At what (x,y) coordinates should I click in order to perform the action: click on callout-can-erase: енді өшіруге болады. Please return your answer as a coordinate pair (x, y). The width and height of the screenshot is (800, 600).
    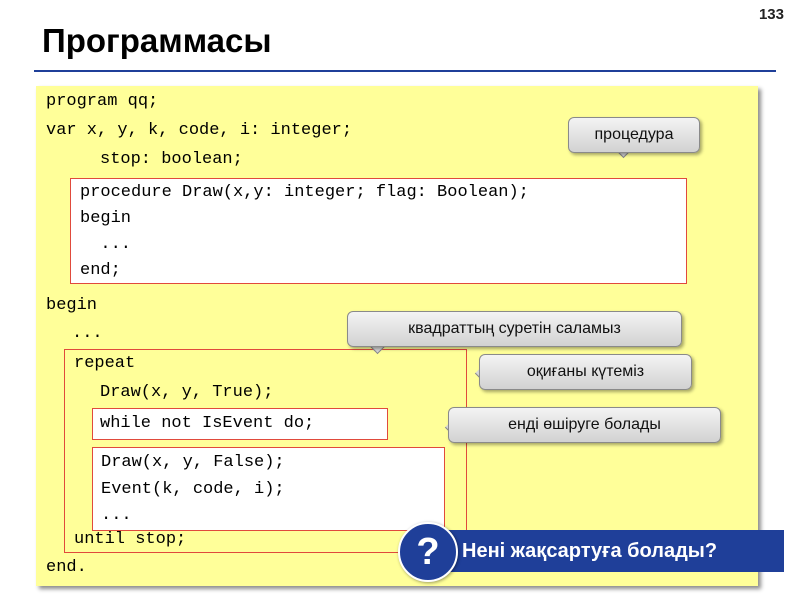
    Looking at the image, I should click on (584, 425).